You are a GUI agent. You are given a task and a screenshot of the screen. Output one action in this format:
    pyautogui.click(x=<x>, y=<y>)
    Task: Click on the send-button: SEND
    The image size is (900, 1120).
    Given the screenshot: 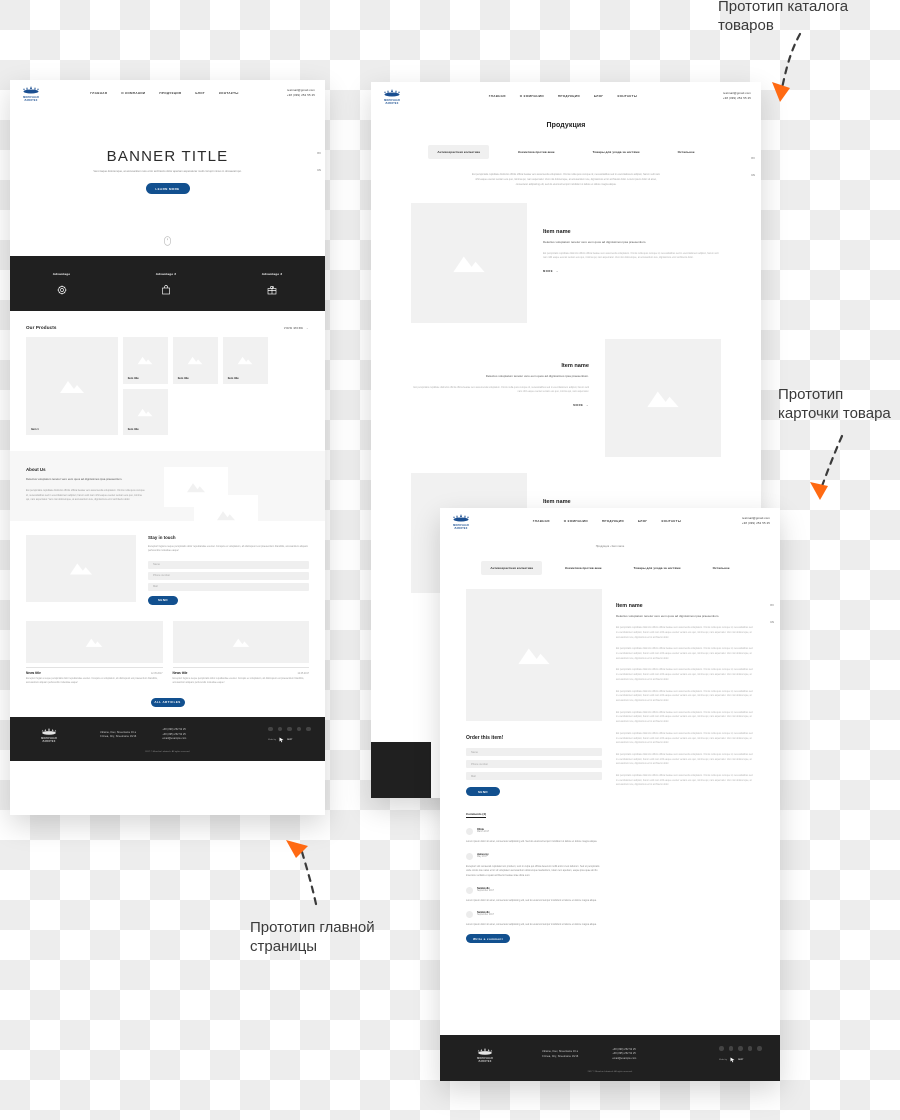 What is the action you would take?
    pyautogui.click(x=163, y=600)
    